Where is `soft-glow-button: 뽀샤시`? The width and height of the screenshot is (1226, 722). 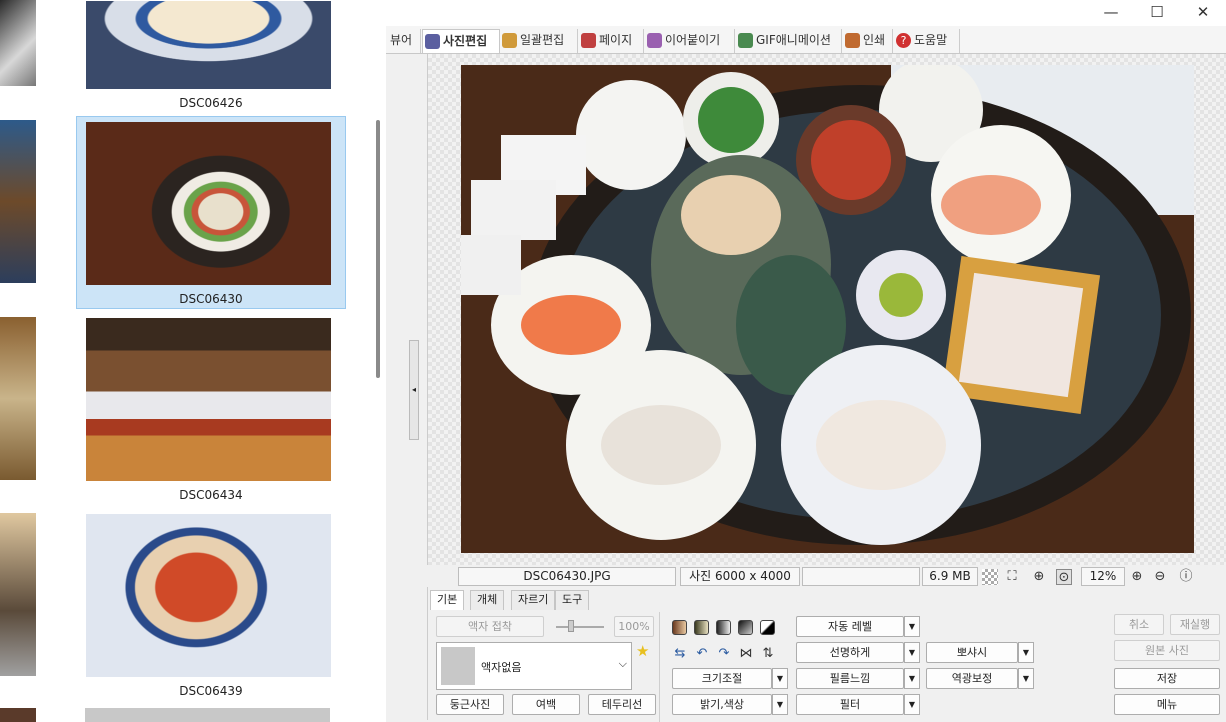
soft-glow-button: 뽀샤시 is located at coordinates (972, 652).